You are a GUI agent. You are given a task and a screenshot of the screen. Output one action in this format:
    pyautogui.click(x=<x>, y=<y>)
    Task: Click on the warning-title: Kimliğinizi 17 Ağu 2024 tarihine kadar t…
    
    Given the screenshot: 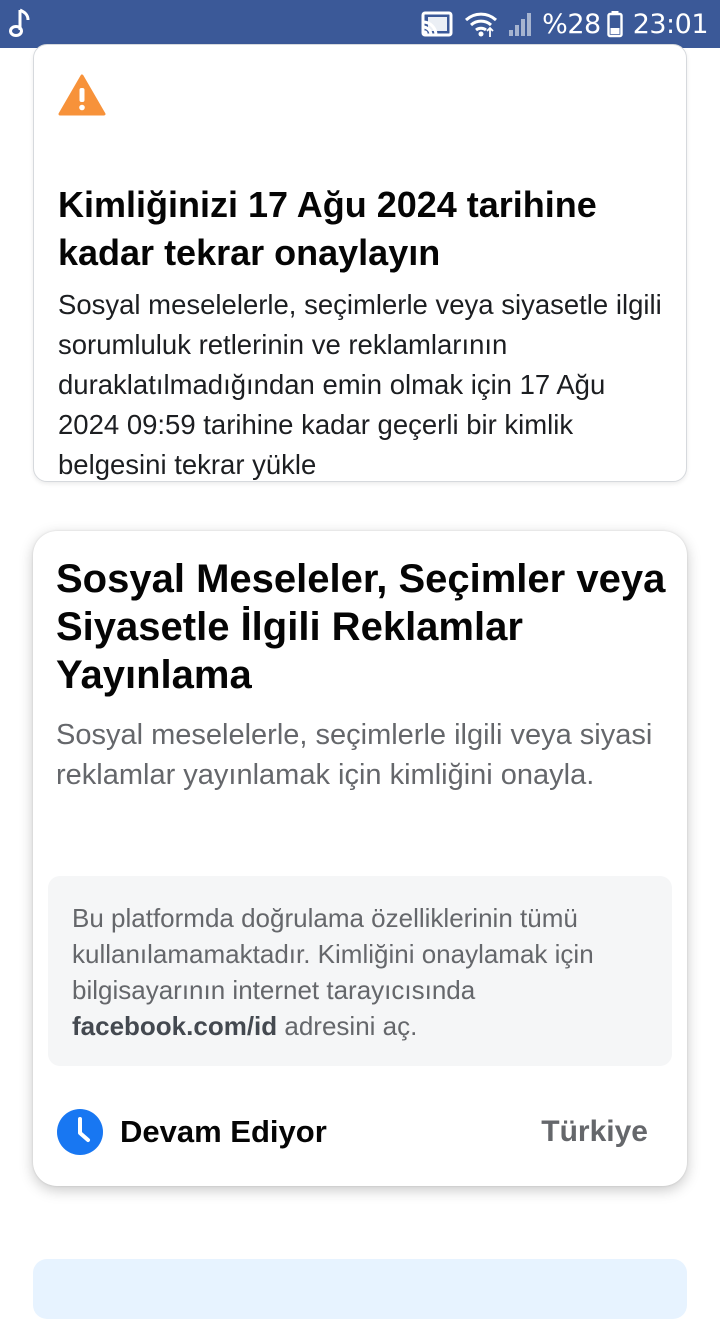 What is the action you would take?
    pyautogui.click(x=327, y=228)
    